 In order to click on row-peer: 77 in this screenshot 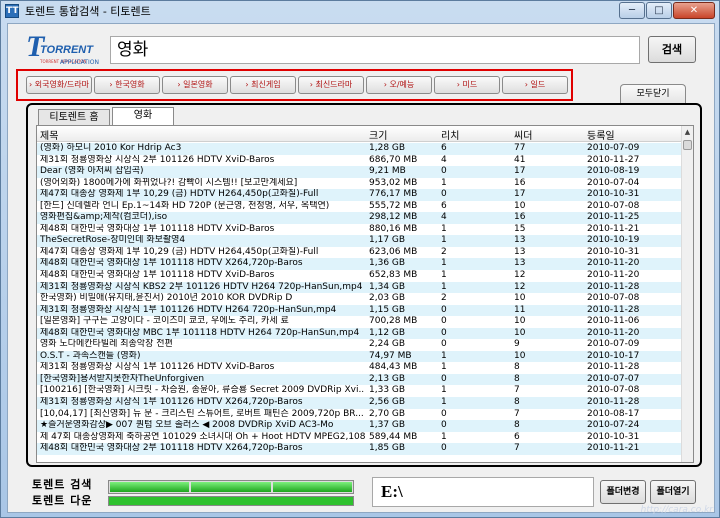, I will do `click(520, 148)`.